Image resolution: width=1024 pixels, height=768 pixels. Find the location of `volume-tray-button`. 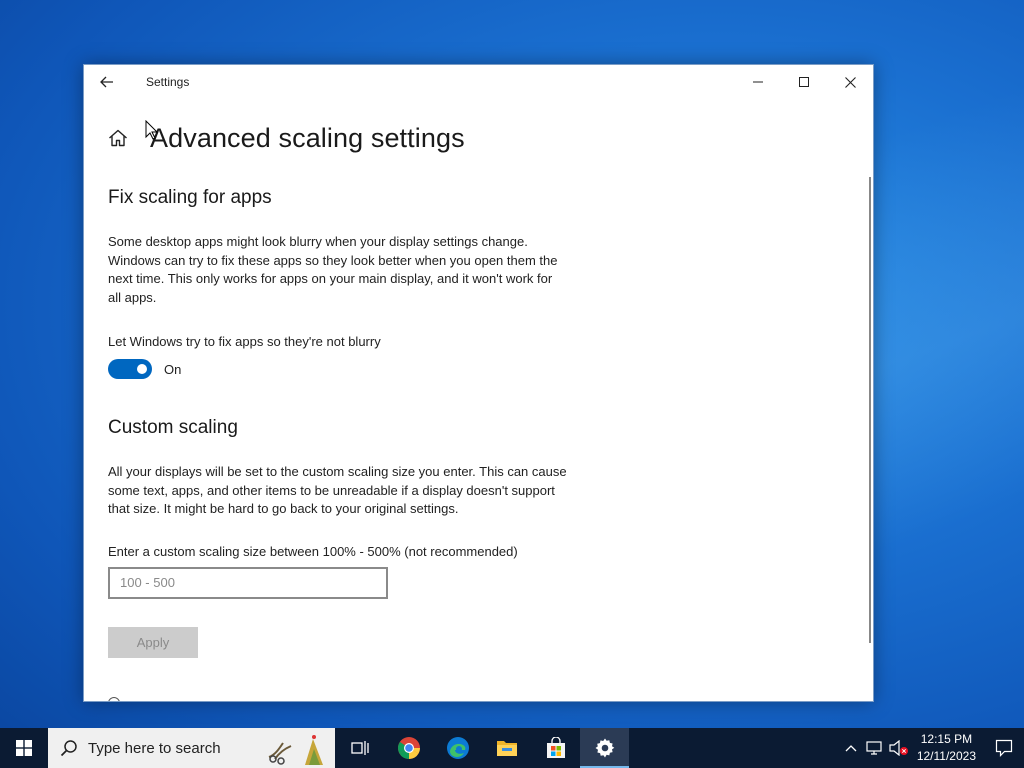

volume-tray-button is located at coordinates (899, 748).